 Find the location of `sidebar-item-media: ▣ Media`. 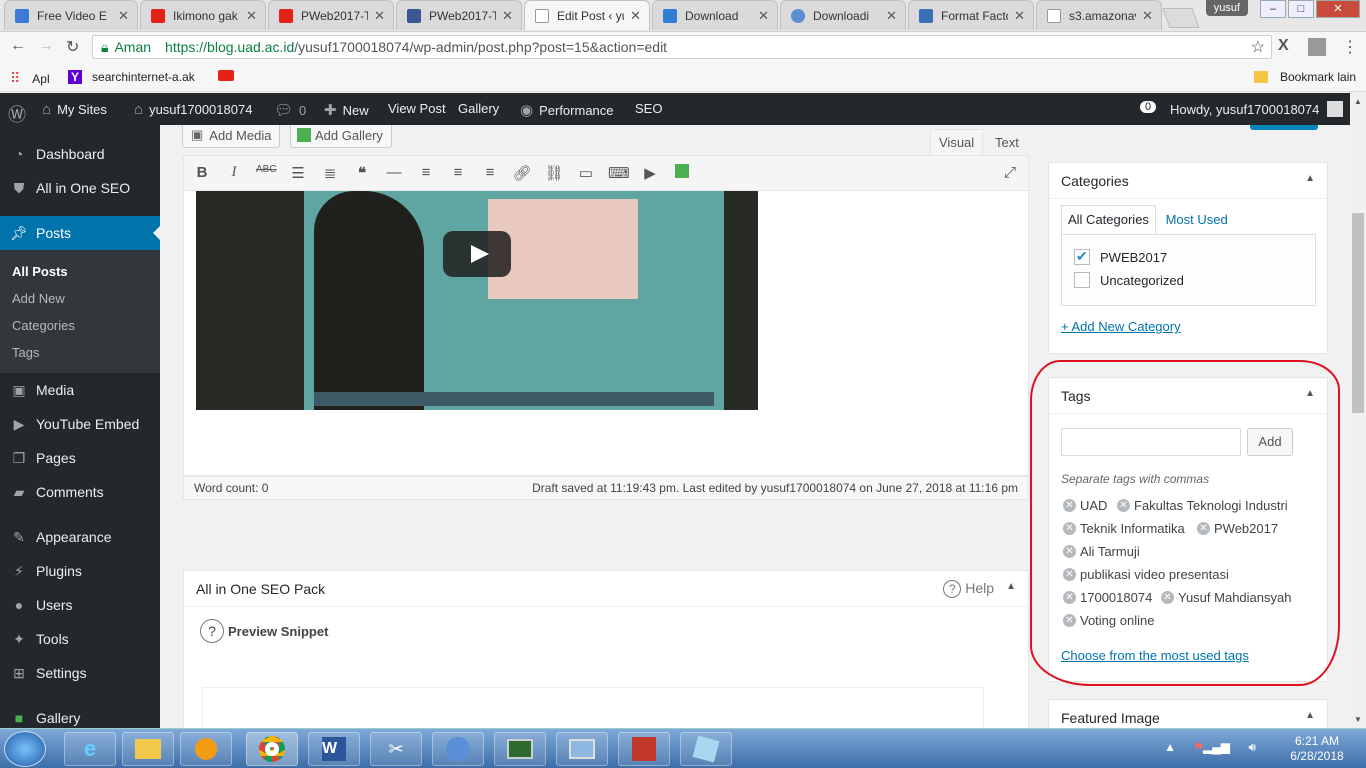

sidebar-item-media: ▣ Media is located at coordinates (80, 390).